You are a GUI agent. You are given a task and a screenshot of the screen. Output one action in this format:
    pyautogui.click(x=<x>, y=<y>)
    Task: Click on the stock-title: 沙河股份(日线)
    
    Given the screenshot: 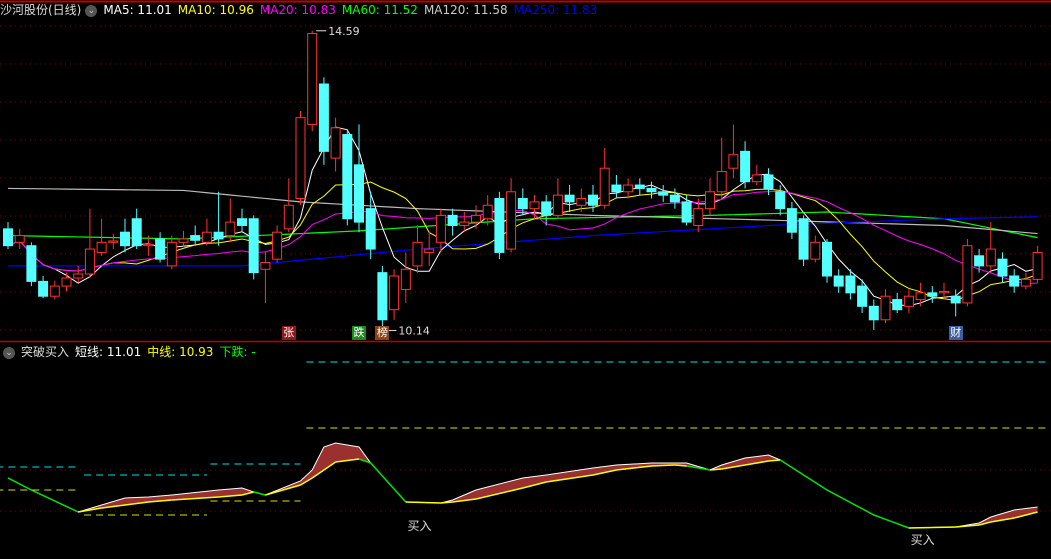 What is the action you would take?
    pyautogui.click(x=41, y=10)
    